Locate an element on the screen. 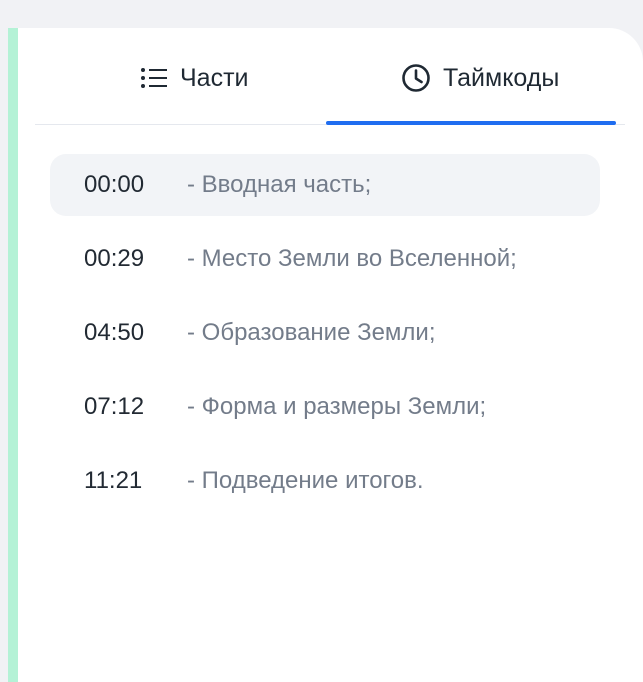 The height and width of the screenshot is (682, 643). timecode-title: - Подведение итогов. is located at coordinates (305, 480).